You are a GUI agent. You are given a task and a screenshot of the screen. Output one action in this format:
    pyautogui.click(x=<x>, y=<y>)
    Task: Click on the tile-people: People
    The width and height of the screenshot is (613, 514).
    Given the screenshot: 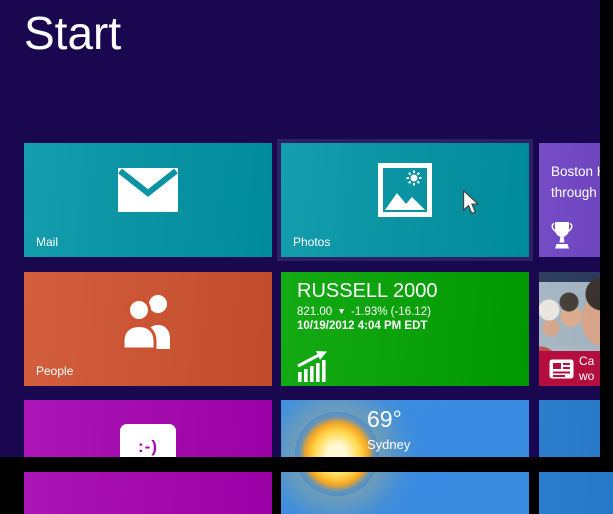 What is the action you would take?
    pyautogui.click(x=148, y=329)
    